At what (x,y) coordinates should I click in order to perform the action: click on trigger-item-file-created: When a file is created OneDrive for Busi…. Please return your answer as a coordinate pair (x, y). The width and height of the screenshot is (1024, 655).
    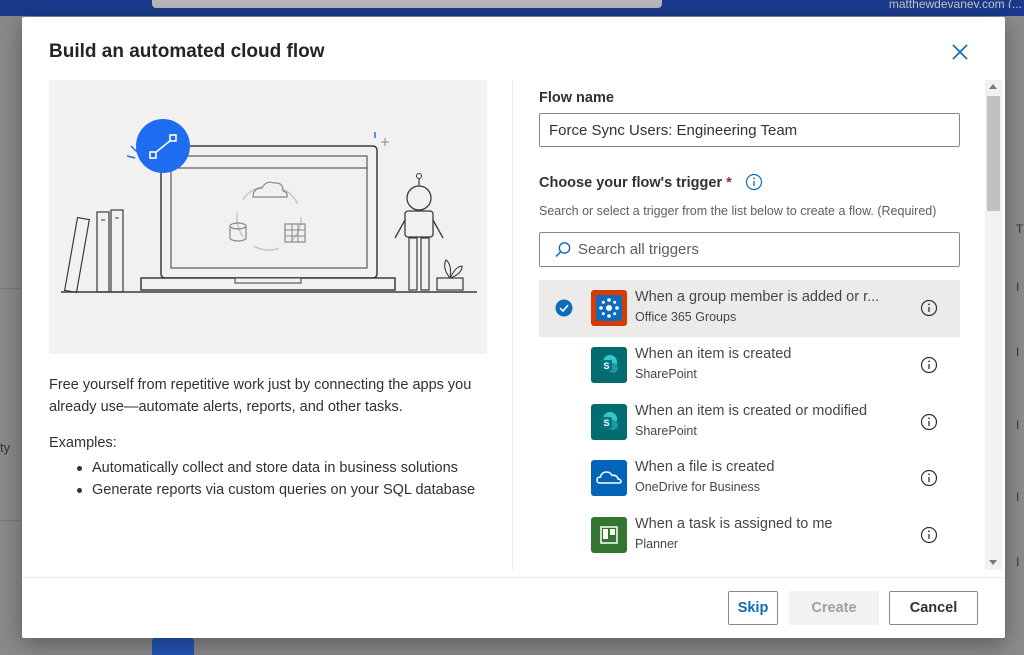
    Looking at the image, I should click on (749, 478).